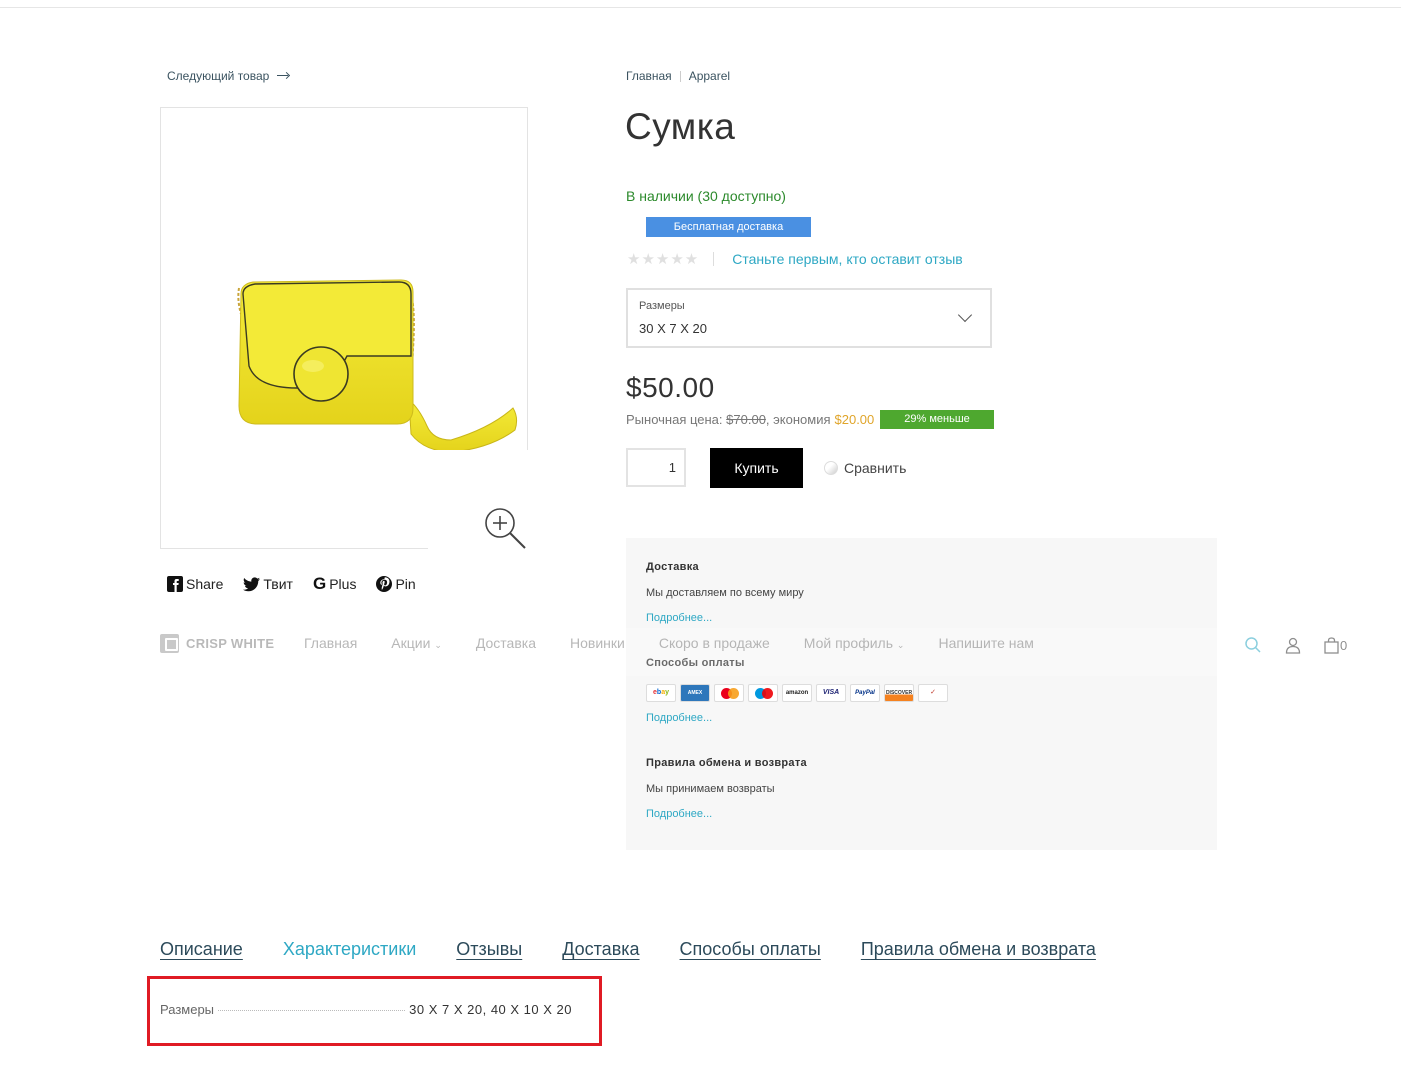 The height and width of the screenshot is (1081, 1401). I want to click on breadcrumb-category: Apparel, so click(709, 76).